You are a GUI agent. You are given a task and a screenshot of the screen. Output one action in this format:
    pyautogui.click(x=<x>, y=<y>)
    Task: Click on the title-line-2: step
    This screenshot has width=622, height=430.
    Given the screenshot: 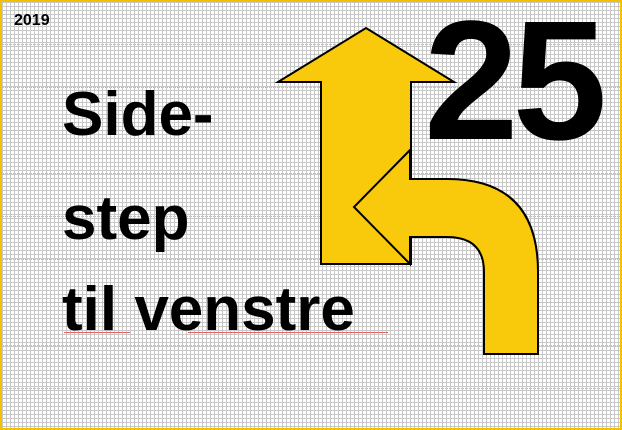 What is the action you would take?
    pyautogui.click(x=126, y=218)
    